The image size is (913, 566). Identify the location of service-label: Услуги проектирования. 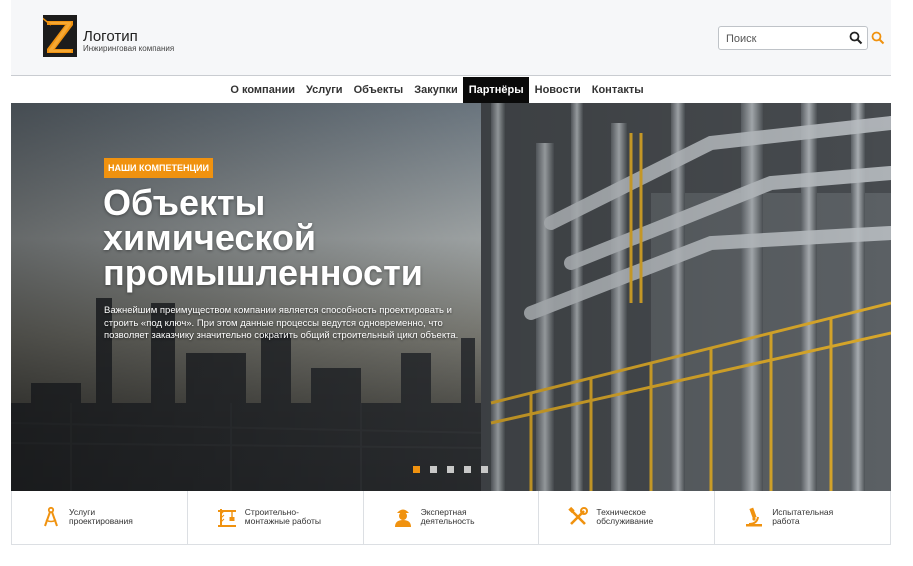
(124, 517).